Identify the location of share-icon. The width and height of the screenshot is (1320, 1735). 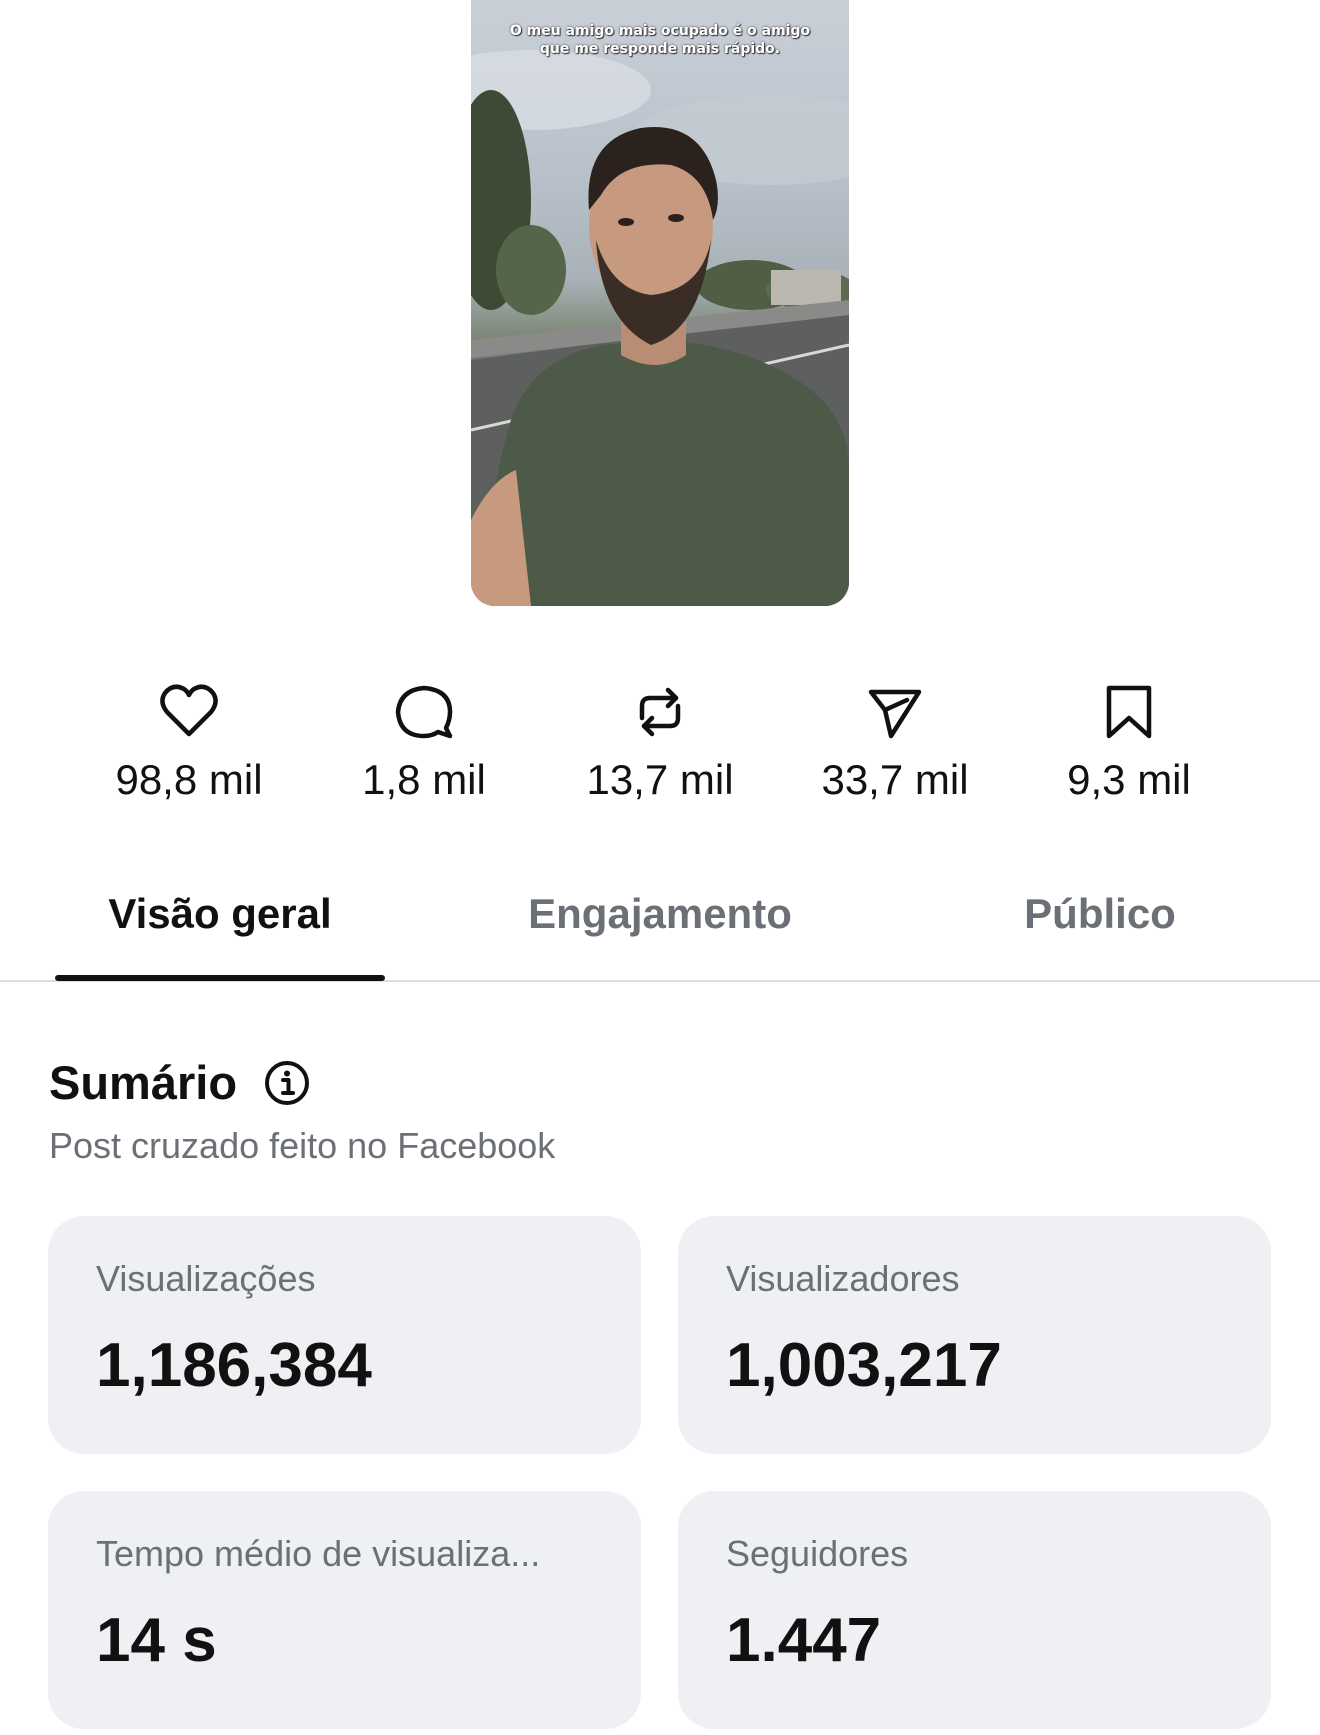
(895, 714).